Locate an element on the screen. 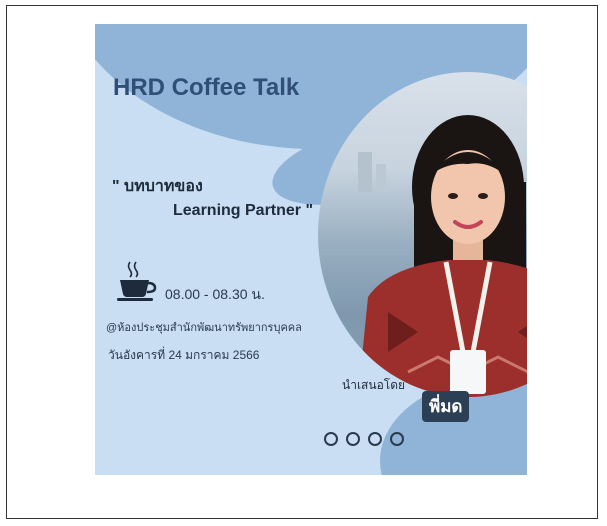 The image size is (607, 526). presented-by-label: นำเสนอโดย is located at coordinates (374, 385).